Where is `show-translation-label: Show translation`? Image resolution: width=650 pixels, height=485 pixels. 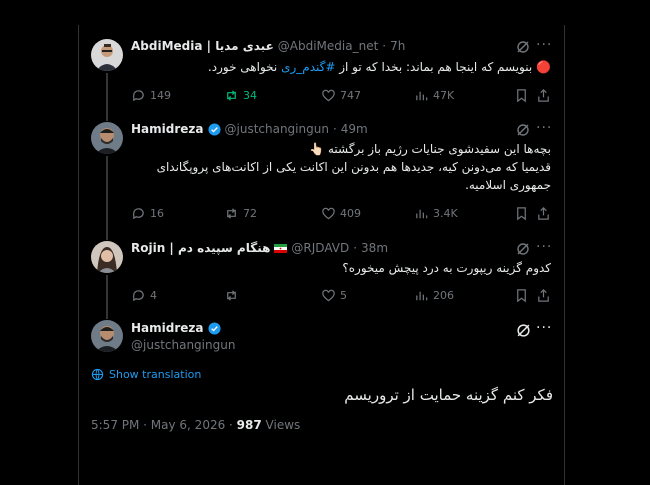 show-translation-label: Show translation is located at coordinates (155, 374).